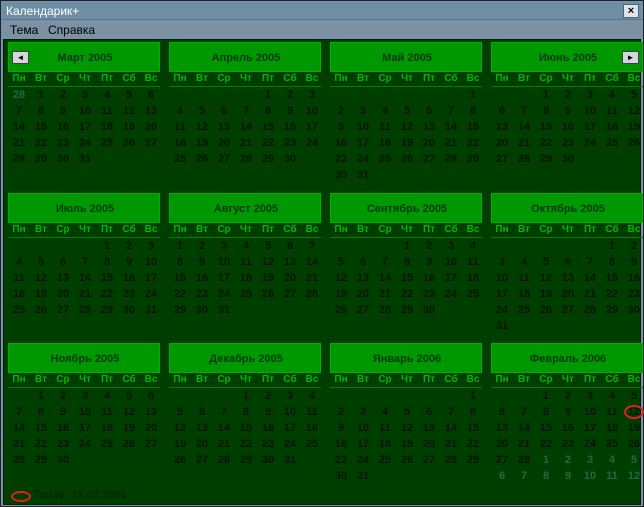 The width and height of the screenshot is (644, 507). Describe the element at coordinates (630, 57) in the screenshot. I see `next-month-button: ►` at that location.